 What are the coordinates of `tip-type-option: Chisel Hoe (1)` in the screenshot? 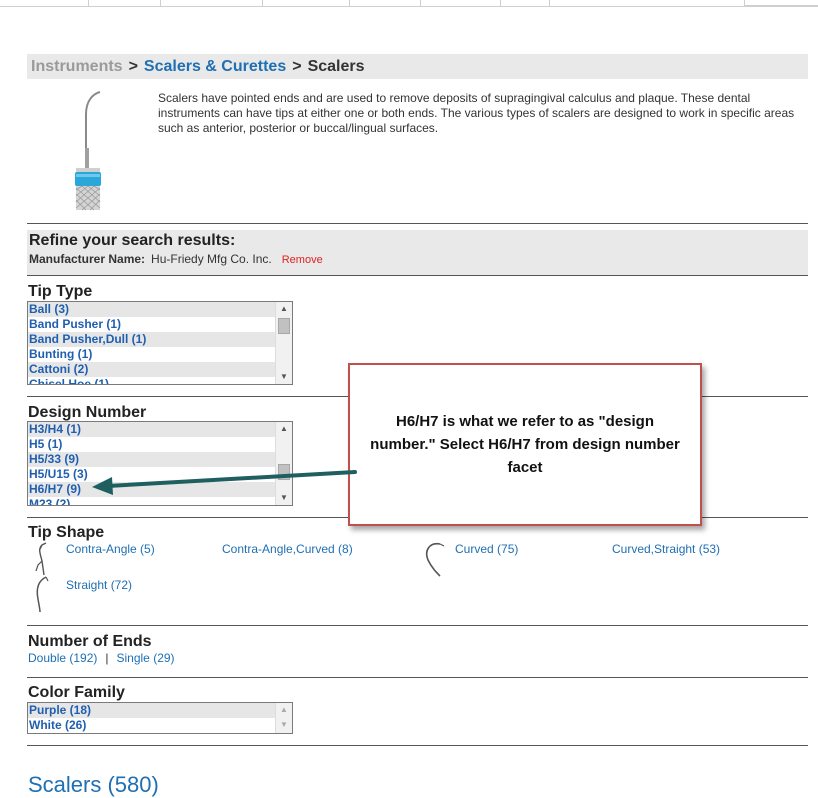 It's located at (151, 380).